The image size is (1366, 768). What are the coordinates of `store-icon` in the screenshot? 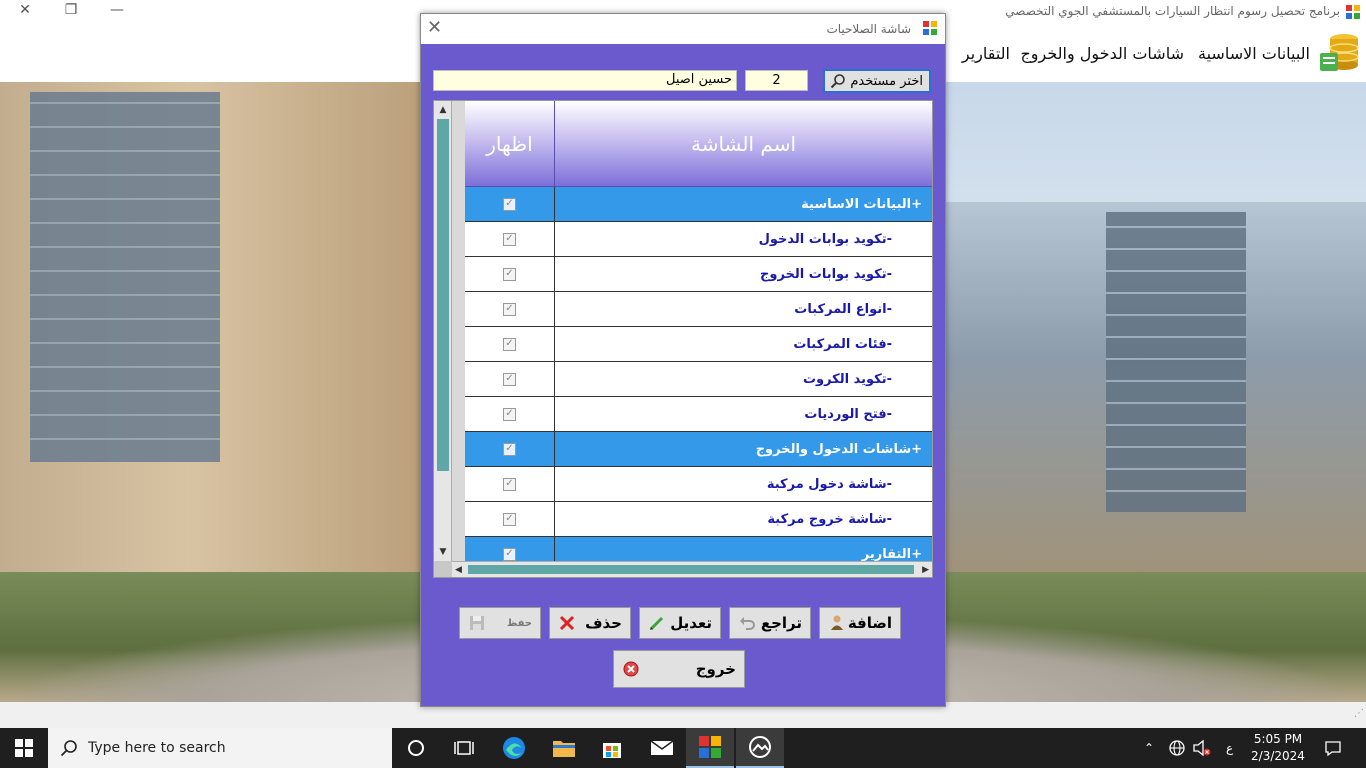 It's located at (612, 748).